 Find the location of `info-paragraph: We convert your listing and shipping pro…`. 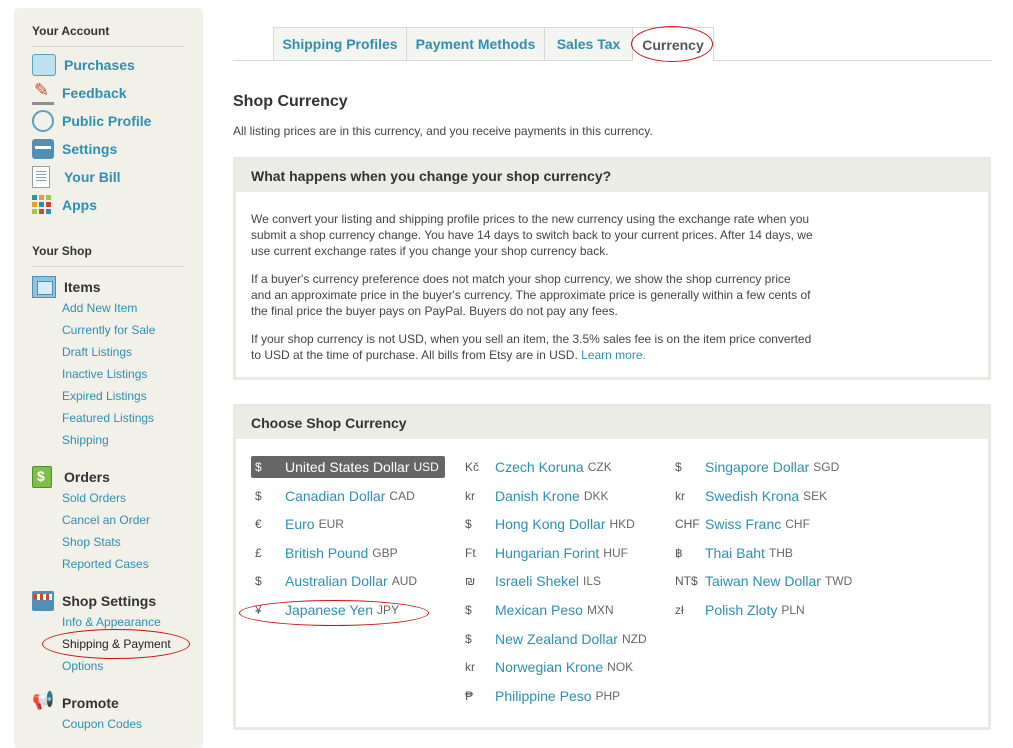

info-paragraph: We convert your listing and shipping pro… is located at coordinates (532, 235).